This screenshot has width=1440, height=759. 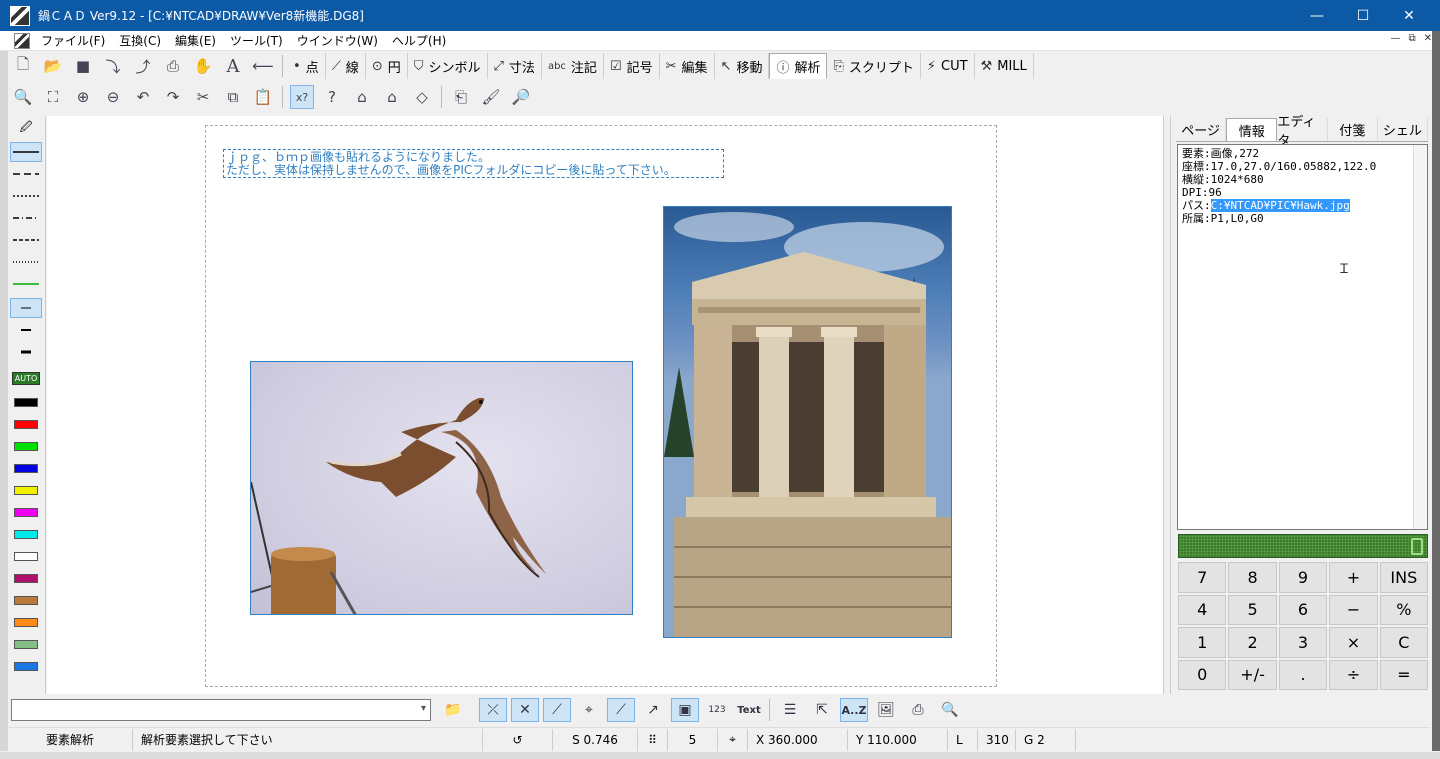 I want to click on crosshair-icon: ⌖, so click(x=733, y=739).